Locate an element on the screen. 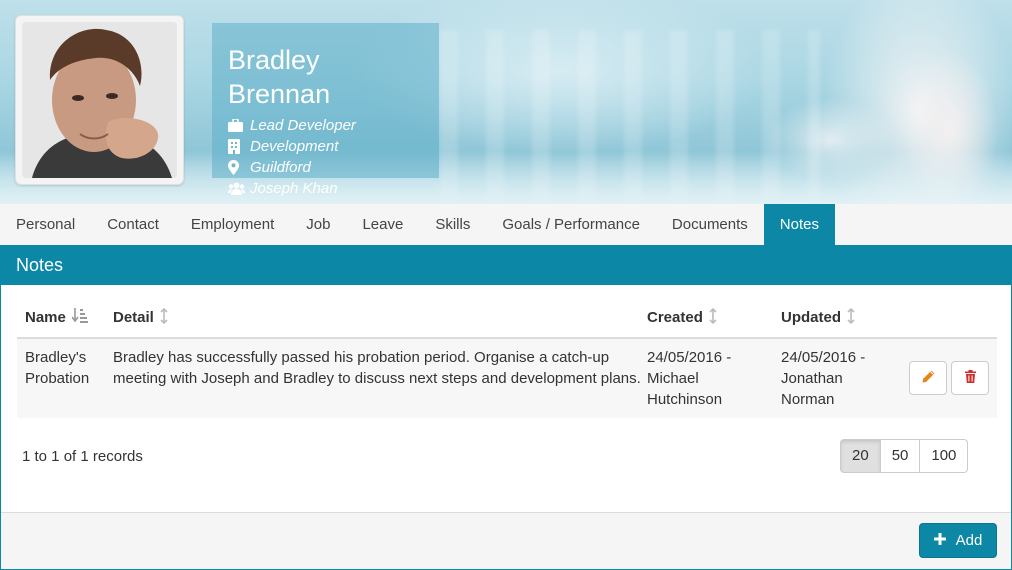 Image resolution: width=1012 pixels, height=570 pixels. profile-name: Bradley Brennan is located at coordinates (279, 77).